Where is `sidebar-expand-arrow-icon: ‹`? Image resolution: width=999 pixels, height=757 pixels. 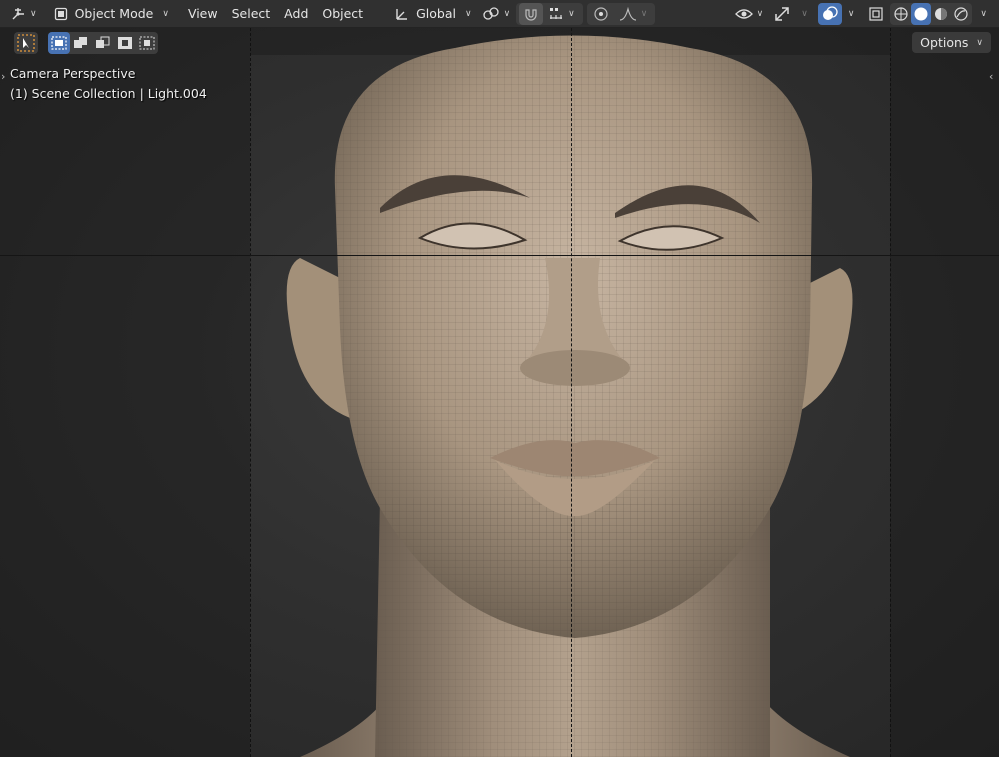
sidebar-expand-arrow-icon: ‹ is located at coordinates (991, 76).